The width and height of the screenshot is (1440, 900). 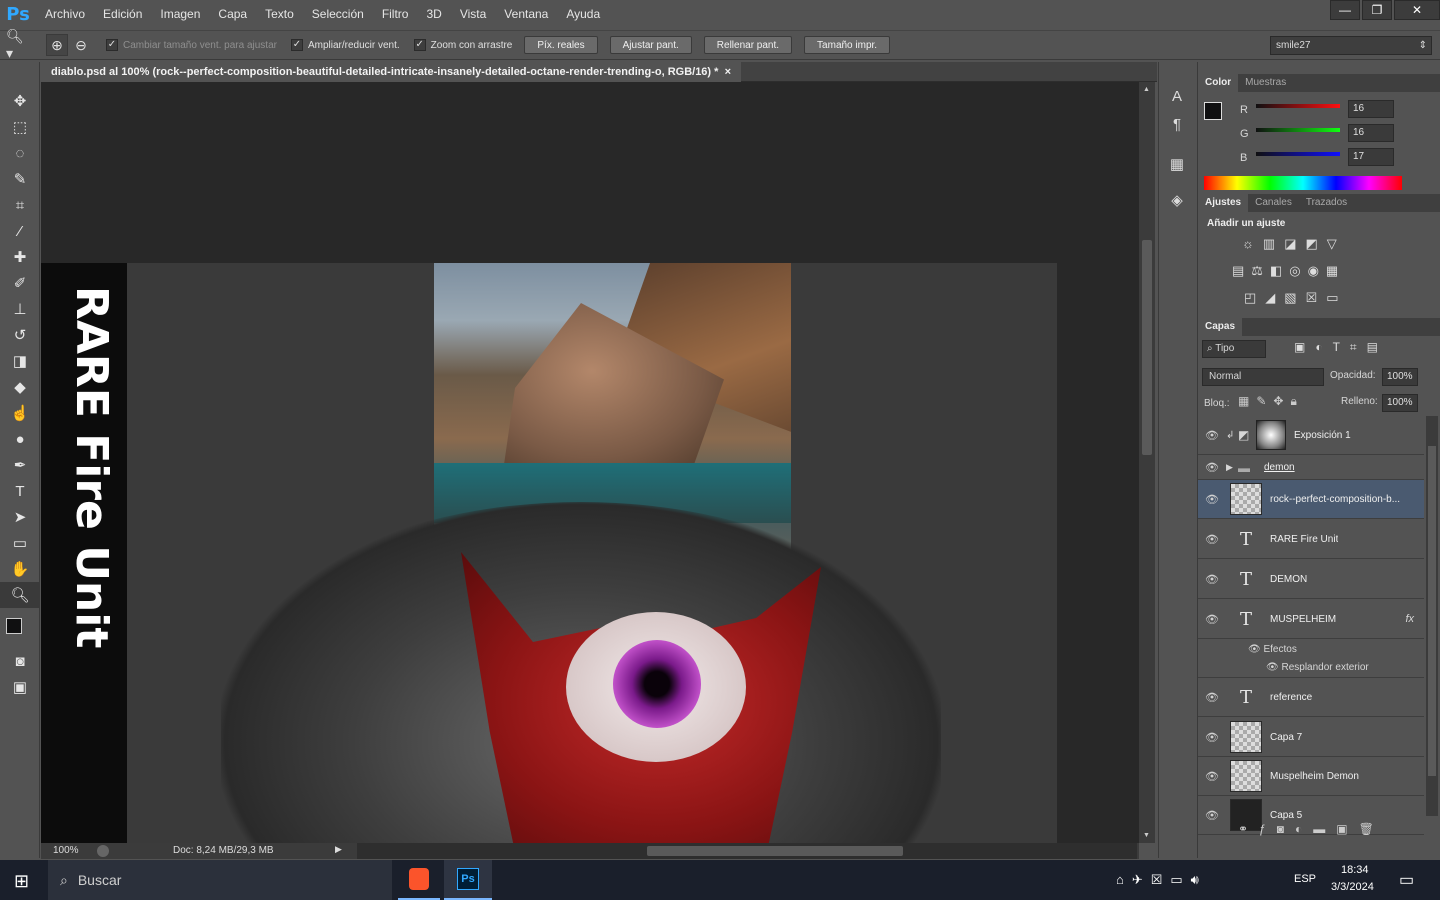 I want to click on character-panel-icon: A, so click(x=1177, y=96).